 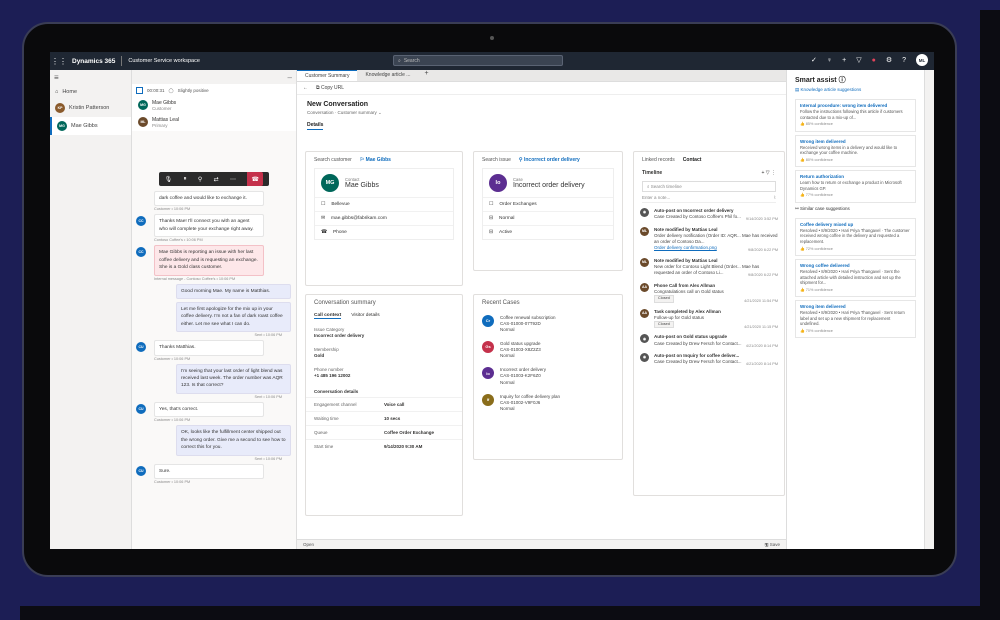 What do you see at coordinates (775, 198) in the screenshot?
I see `attach-icon: ⌇` at bounding box center [775, 198].